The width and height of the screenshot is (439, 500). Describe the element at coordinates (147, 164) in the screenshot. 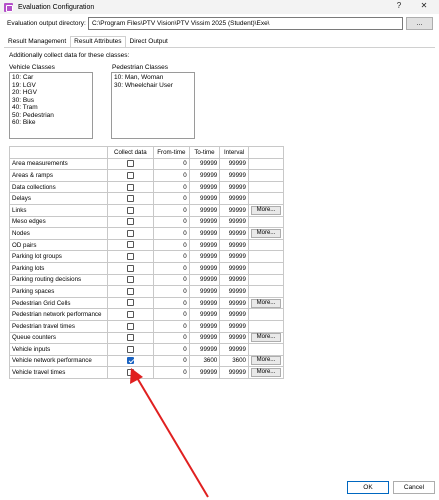

I see `table-row: Area measurements 0 99999 99999` at that location.